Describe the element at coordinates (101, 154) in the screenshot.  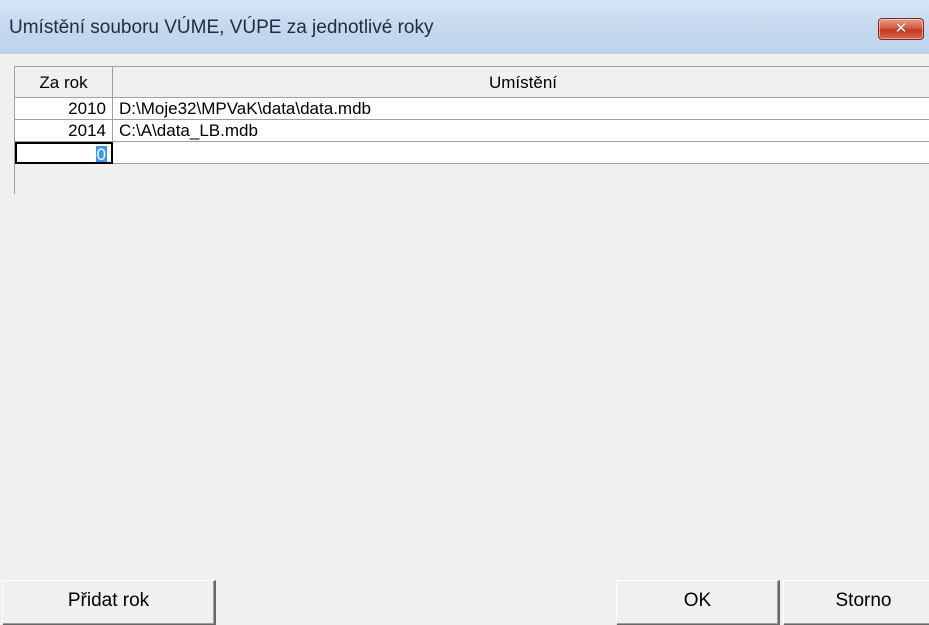
I see `selected-year-value: 0` at that location.